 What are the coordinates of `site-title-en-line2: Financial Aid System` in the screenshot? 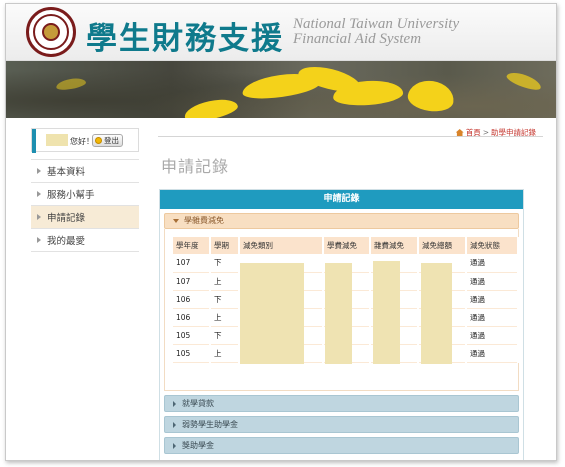 It's located at (357, 39).